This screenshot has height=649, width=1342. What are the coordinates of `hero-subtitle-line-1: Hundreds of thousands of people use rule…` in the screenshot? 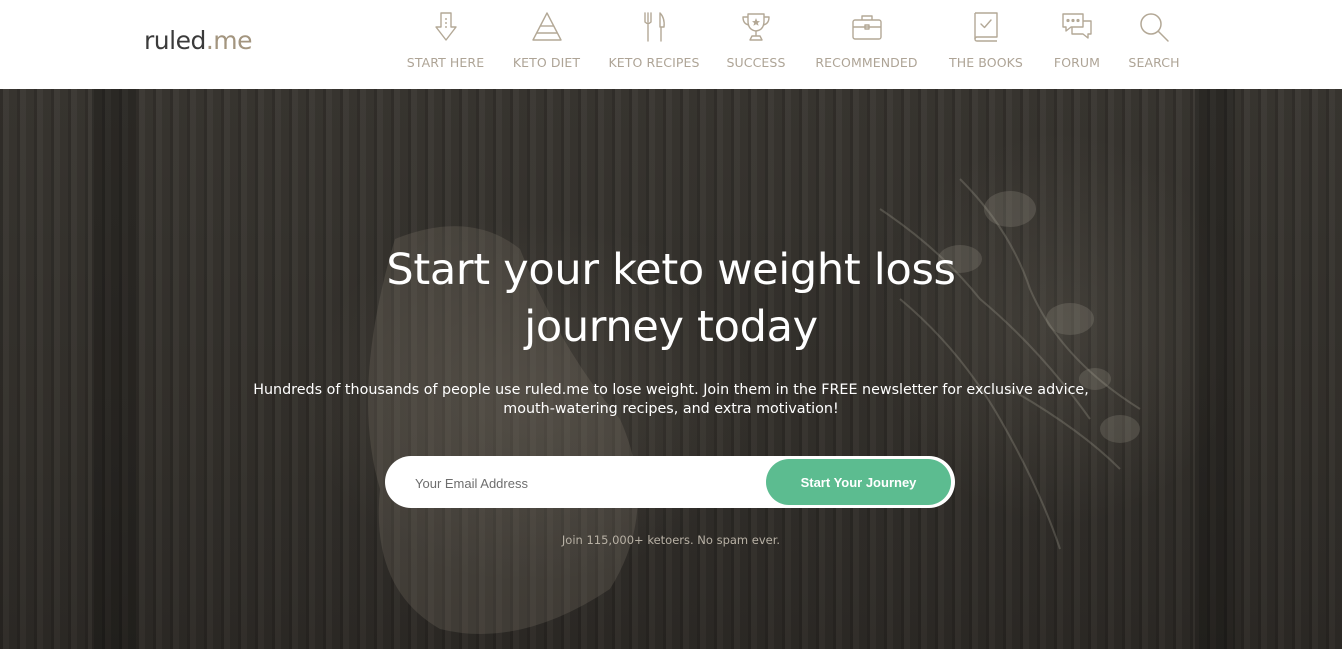 It's located at (671, 390).